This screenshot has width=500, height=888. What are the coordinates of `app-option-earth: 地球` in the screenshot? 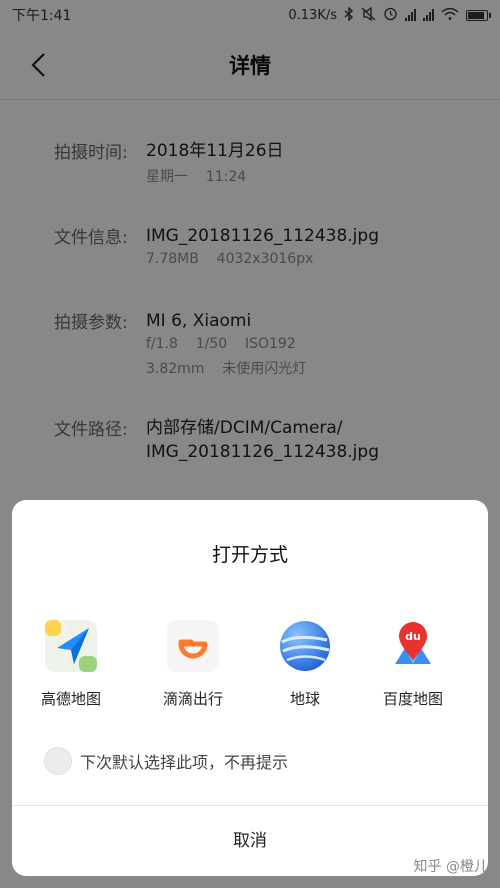 It's located at (305, 663).